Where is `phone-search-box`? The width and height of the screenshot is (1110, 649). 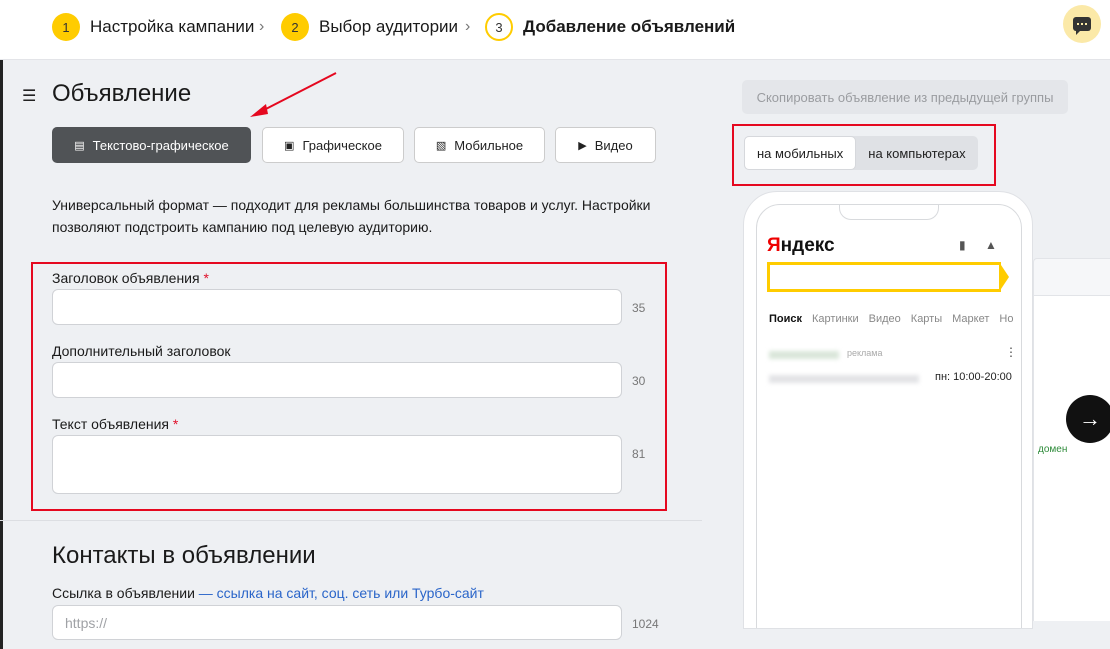
phone-search-box is located at coordinates (884, 277).